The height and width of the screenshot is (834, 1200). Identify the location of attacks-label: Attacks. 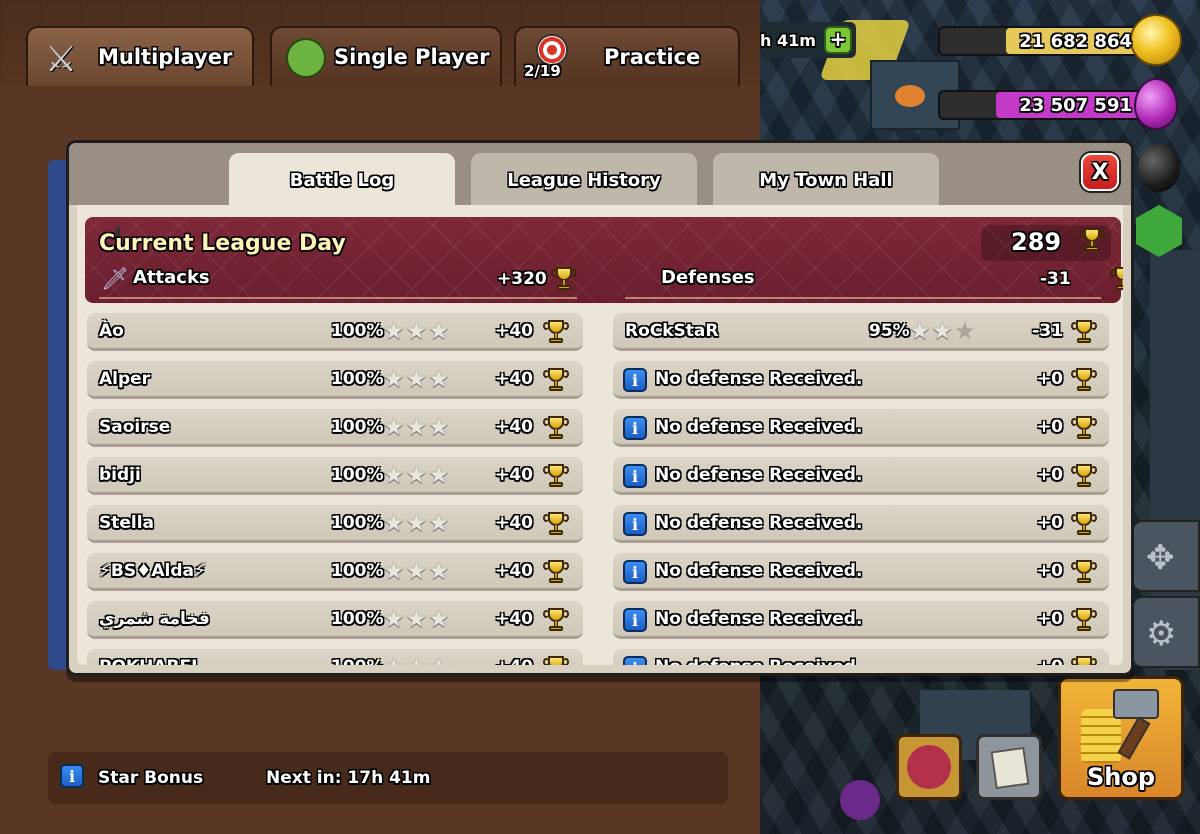
(171, 277).